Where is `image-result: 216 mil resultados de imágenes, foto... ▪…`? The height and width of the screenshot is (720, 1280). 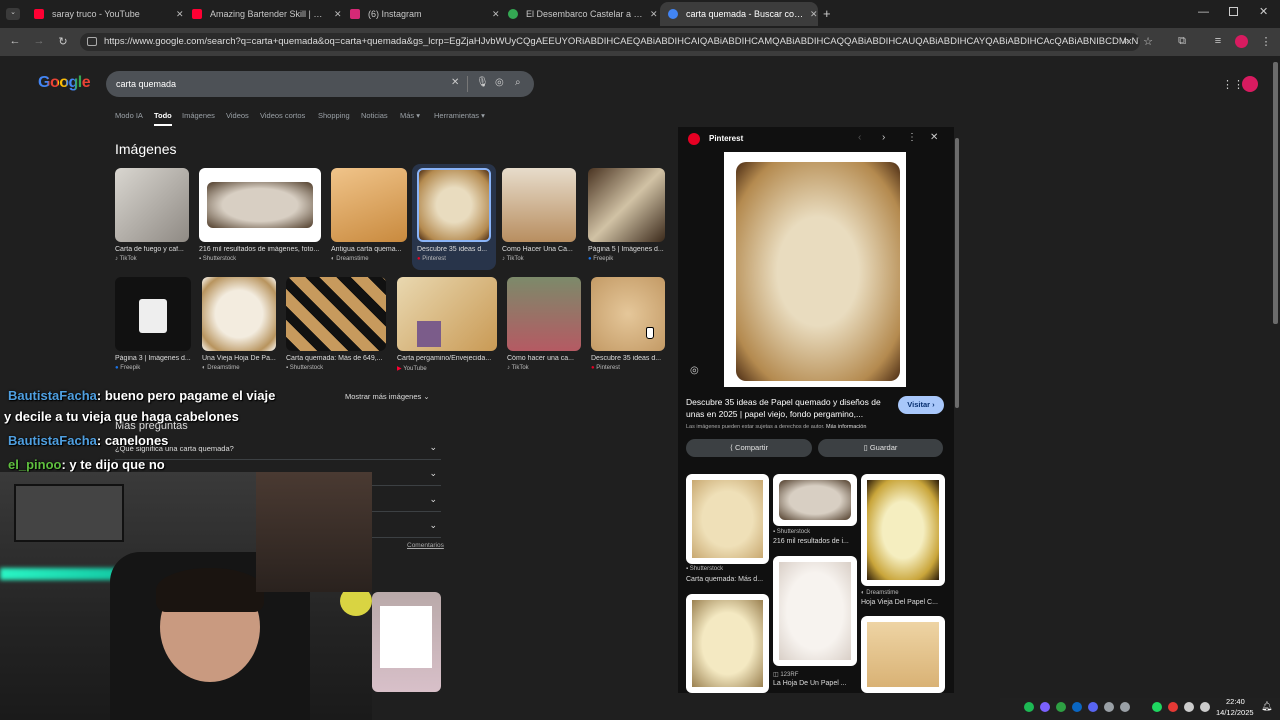
image-result: 216 mil resultados de imágenes, foto... ▪… is located at coordinates (260, 215).